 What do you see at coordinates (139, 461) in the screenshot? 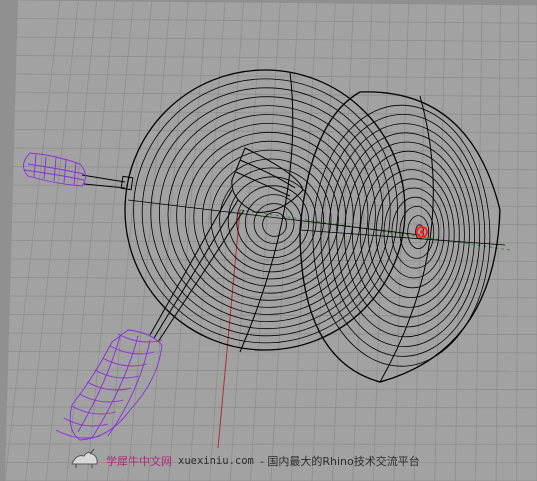
I see `brand-text: 学犀牛中文网` at bounding box center [139, 461].